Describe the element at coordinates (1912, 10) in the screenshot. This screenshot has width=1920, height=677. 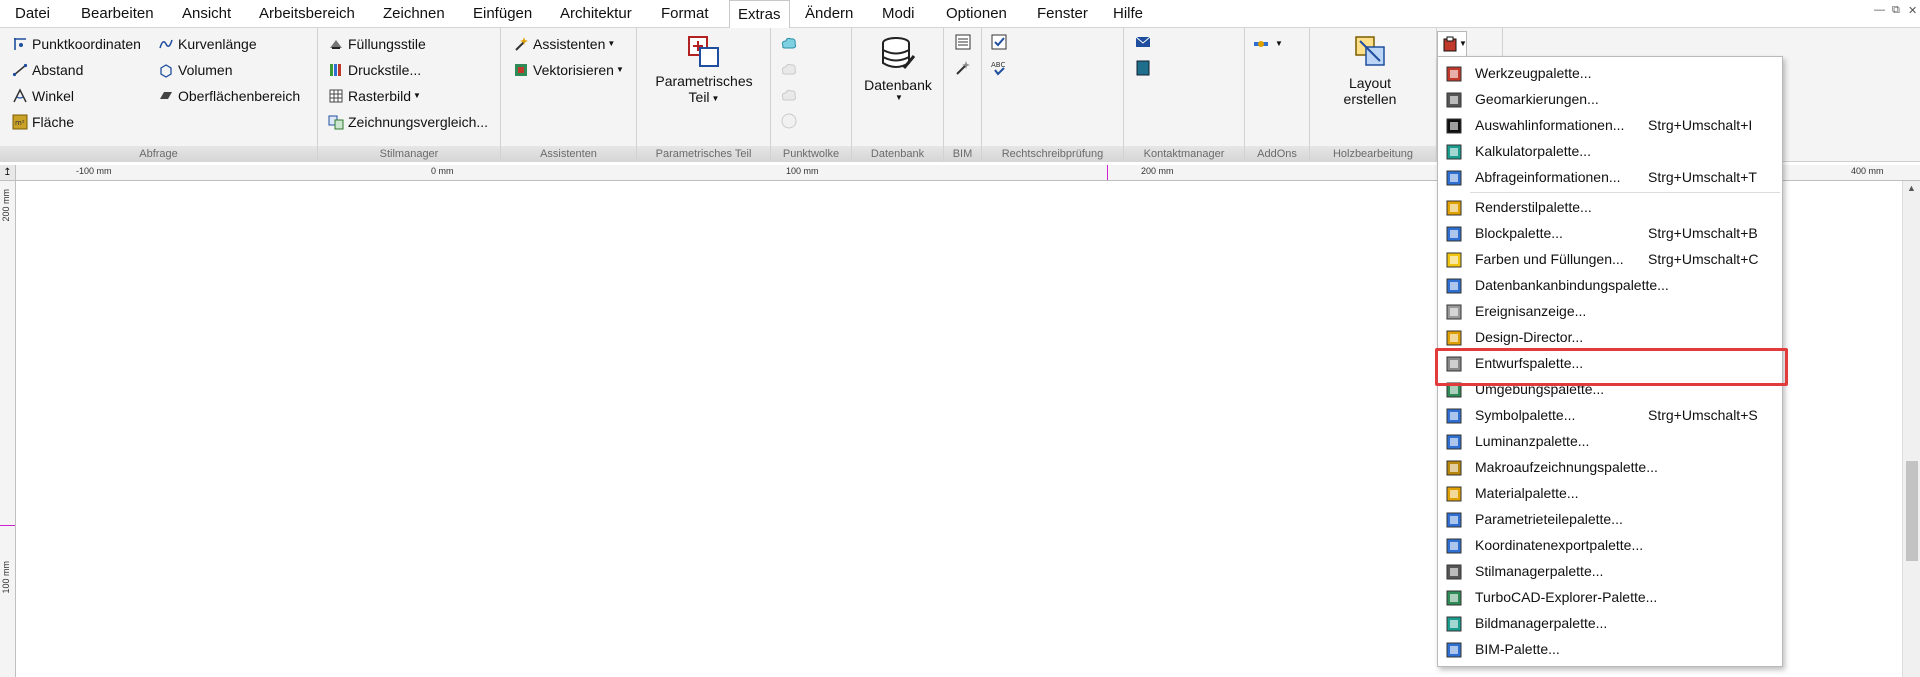
I see `close-icon: ✕` at that location.